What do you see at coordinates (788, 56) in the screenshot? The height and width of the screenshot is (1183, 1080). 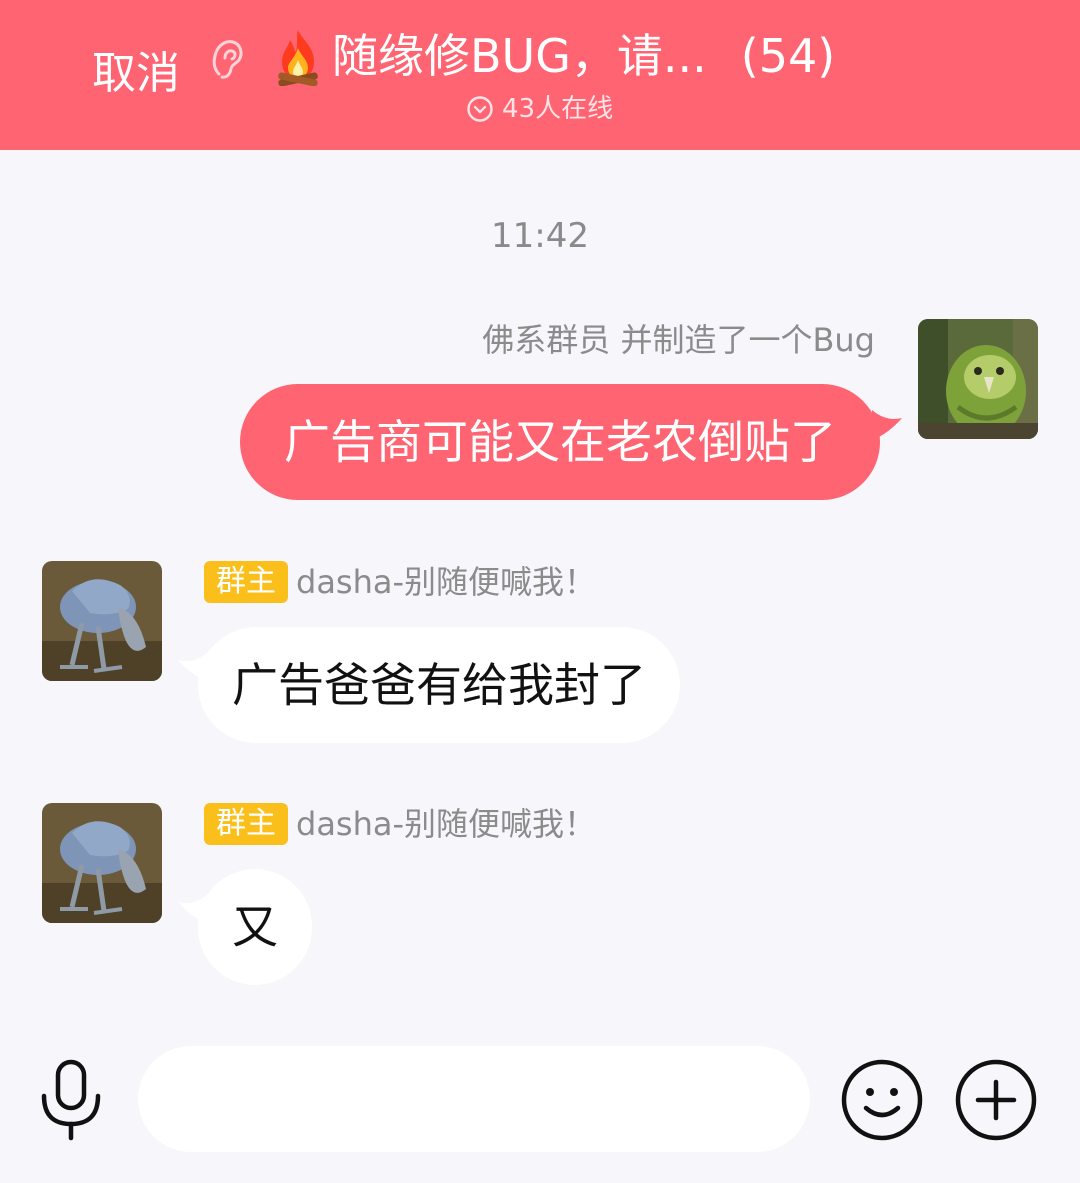 I see `member-count: (54)` at bounding box center [788, 56].